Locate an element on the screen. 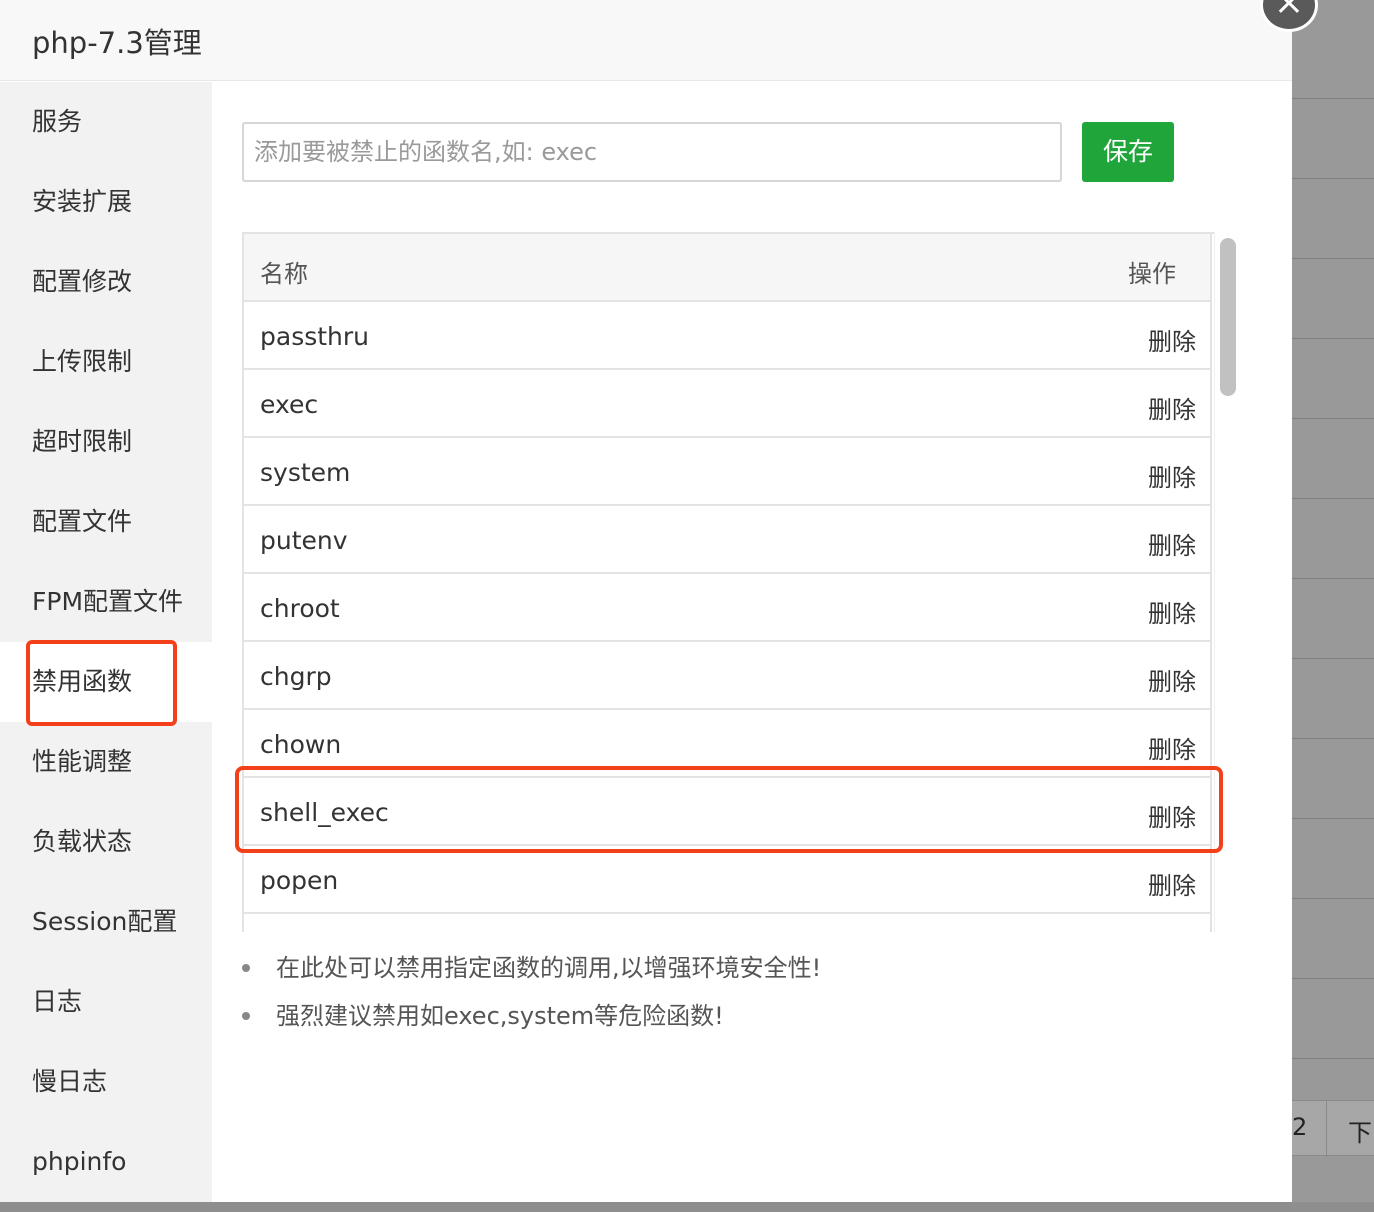 This screenshot has width=1374, height=1212. function-name: exec is located at coordinates (289, 404).